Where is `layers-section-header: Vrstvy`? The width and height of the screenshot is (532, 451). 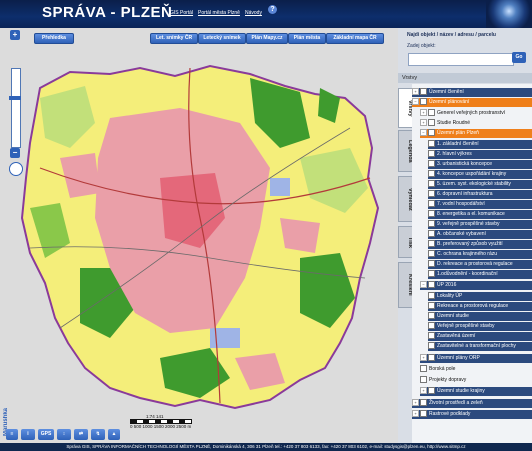
layers-section-header: Vrstvy is located at coordinates (465, 78).